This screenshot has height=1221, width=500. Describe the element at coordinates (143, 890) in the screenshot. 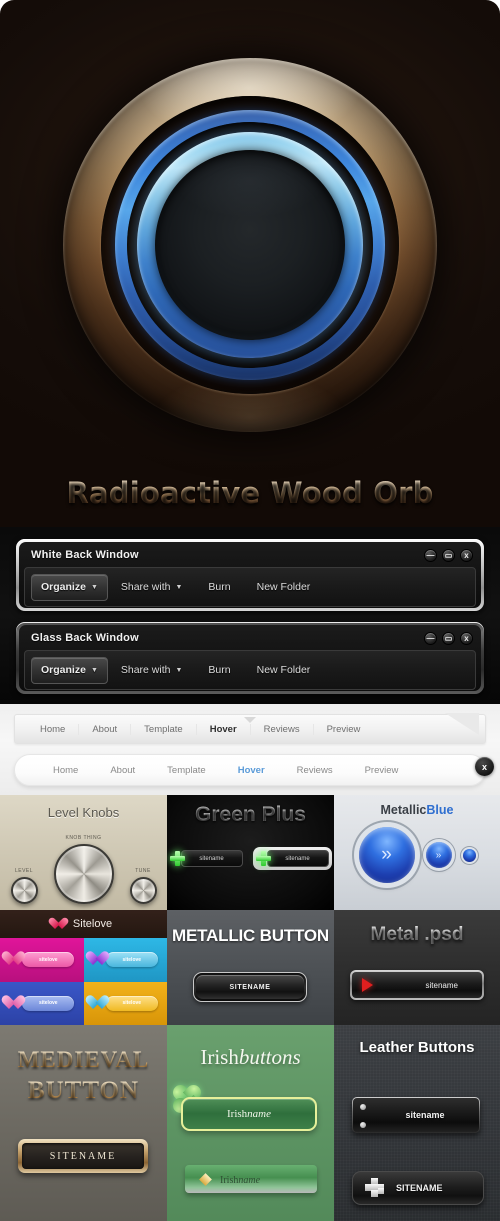

I see `knob-tune` at that location.